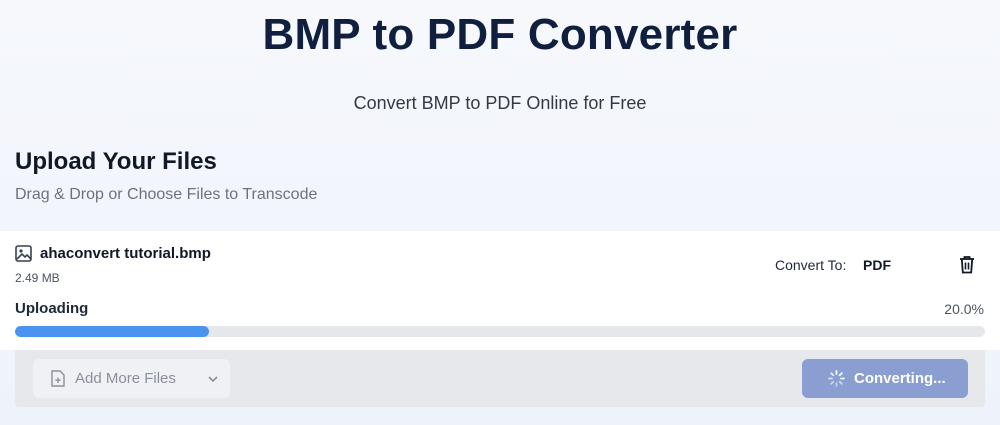 The image size is (1000, 425). What do you see at coordinates (500, 331) in the screenshot?
I see `progress-bar` at bounding box center [500, 331].